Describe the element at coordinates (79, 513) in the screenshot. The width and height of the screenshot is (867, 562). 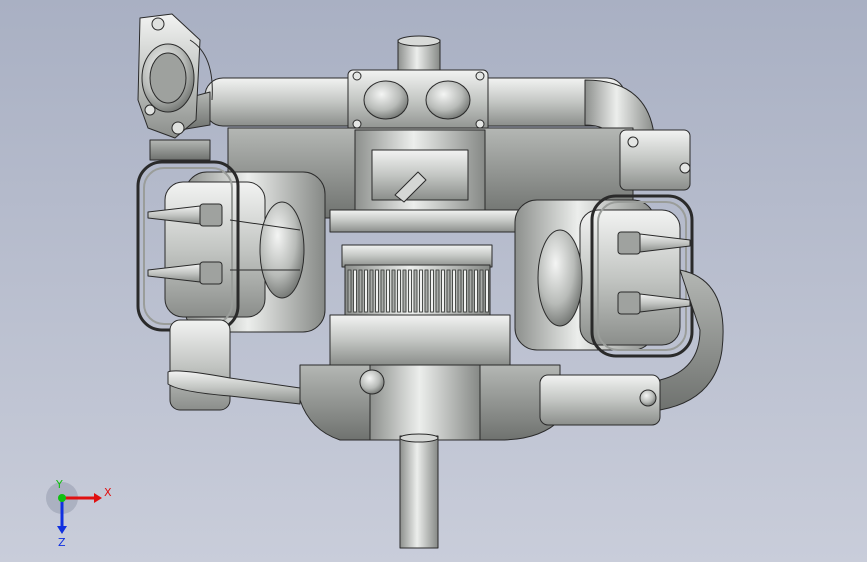
I see `coordinate-triad: X Y Z` at that location.